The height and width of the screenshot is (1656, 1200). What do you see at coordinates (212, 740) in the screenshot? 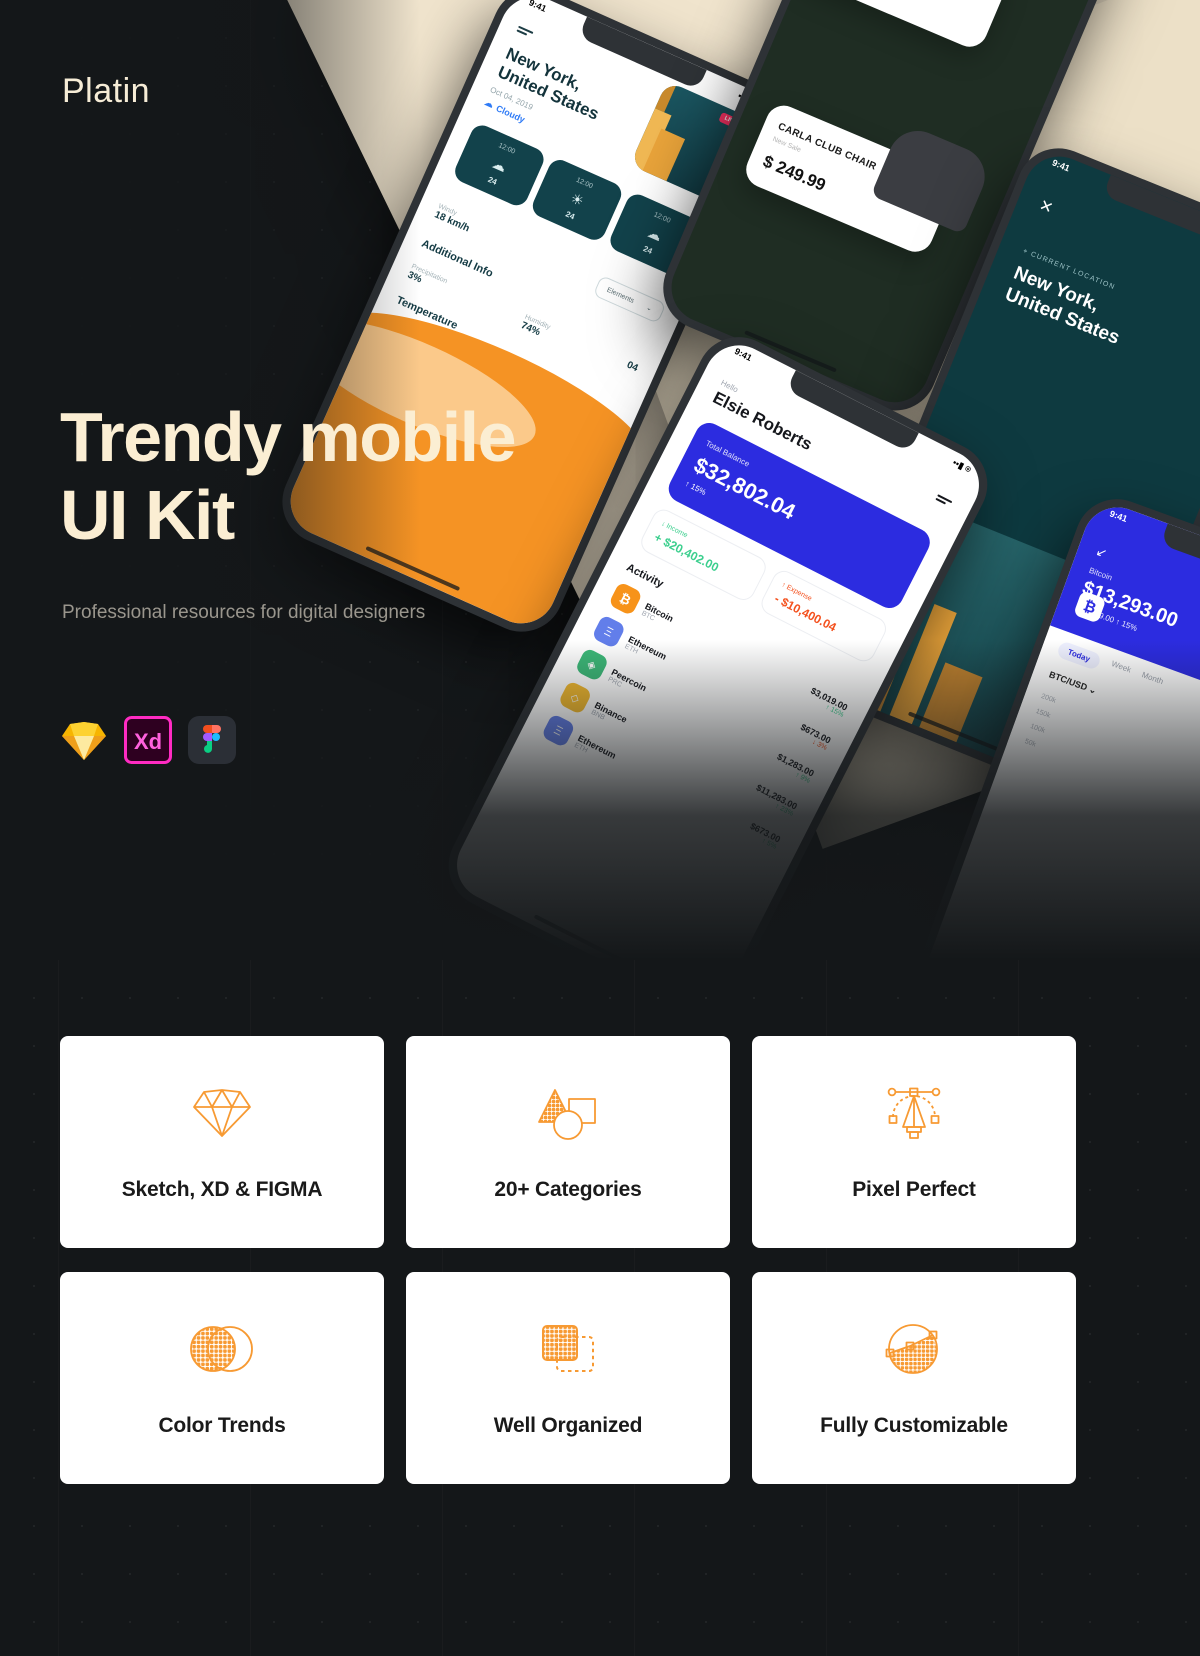
I see `figma-icon` at bounding box center [212, 740].